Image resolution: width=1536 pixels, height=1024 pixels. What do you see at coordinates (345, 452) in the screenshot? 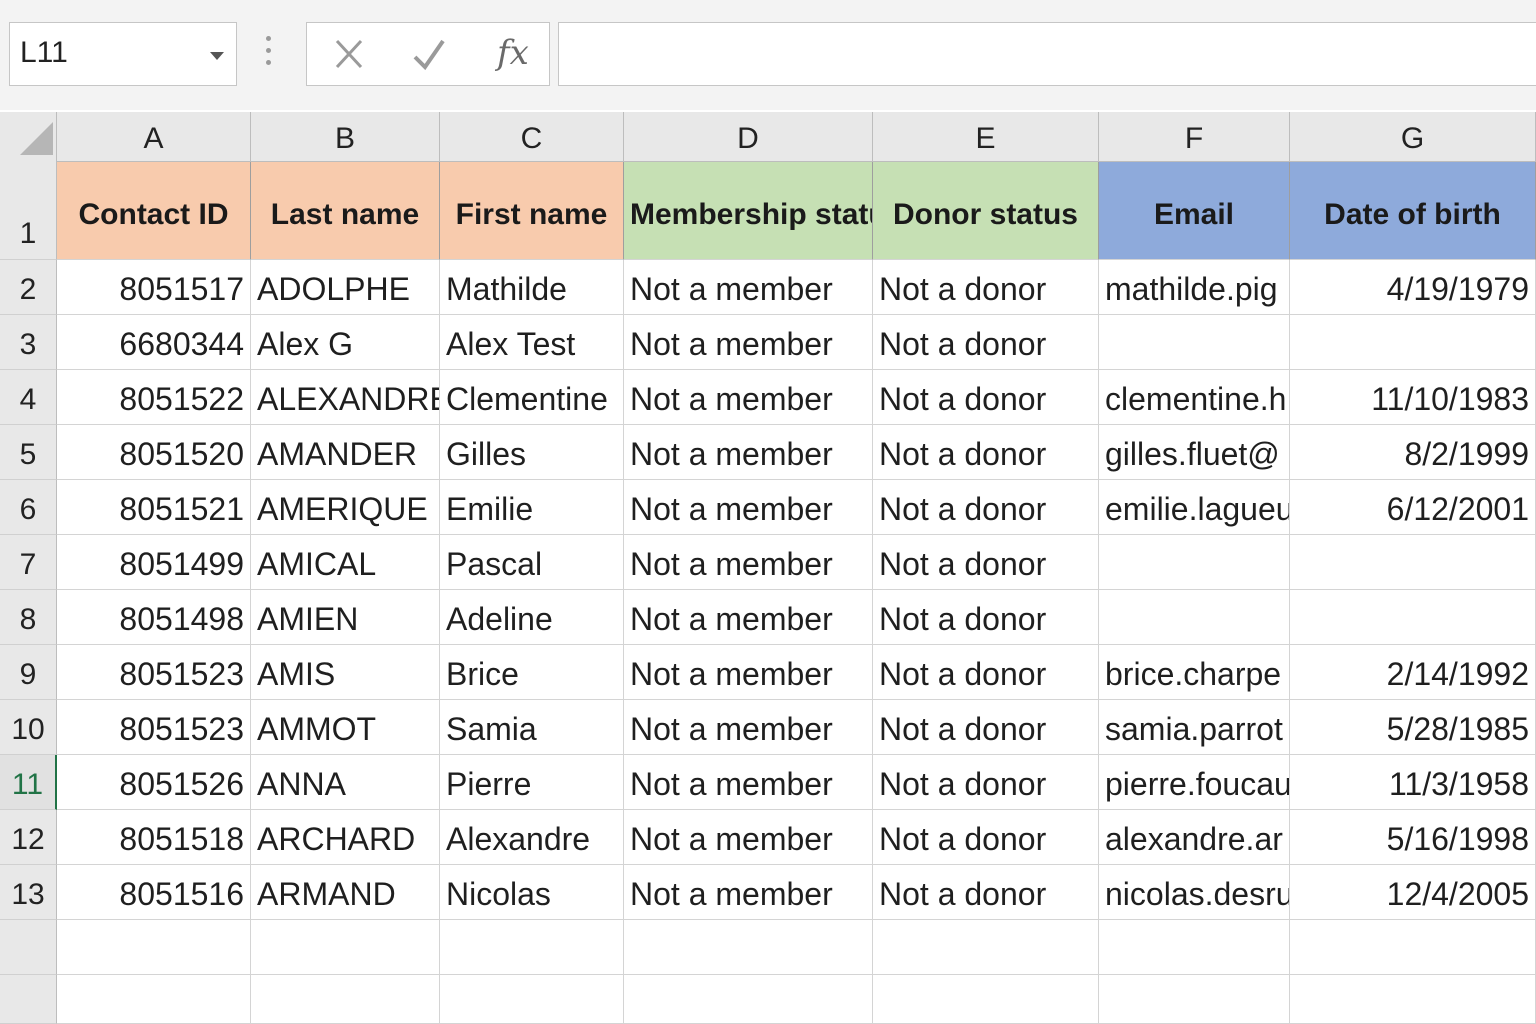
I see `cell-last-name: AMANDER` at bounding box center [345, 452].